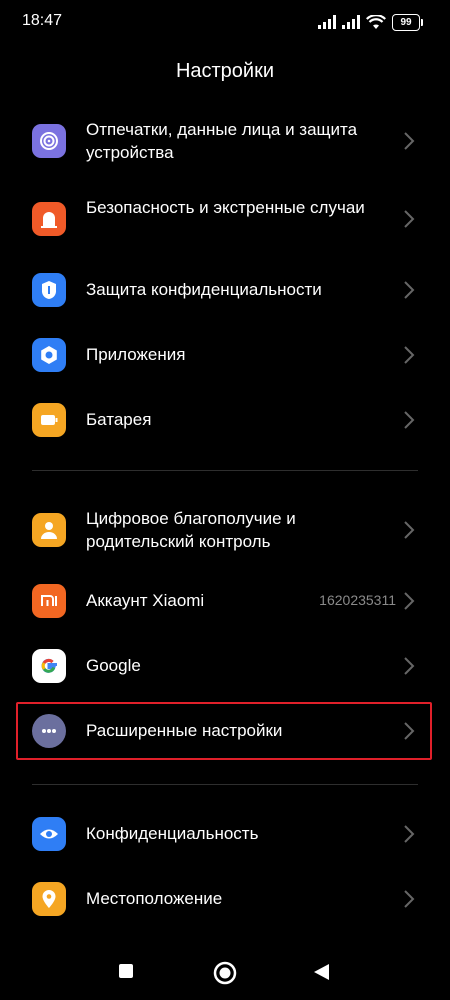  Describe the element at coordinates (407, 22) in the screenshot. I see `battery-icon: 99` at that location.